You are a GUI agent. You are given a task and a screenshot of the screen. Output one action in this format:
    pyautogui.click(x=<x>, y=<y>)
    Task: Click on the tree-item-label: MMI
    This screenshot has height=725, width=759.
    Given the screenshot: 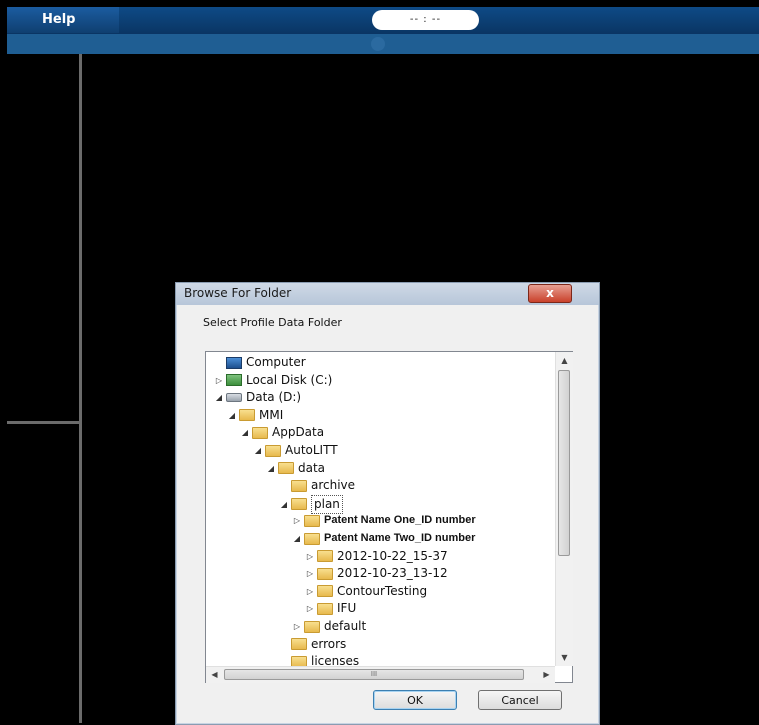 What is the action you would take?
    pyautogui.click(x=271, y=414)
    